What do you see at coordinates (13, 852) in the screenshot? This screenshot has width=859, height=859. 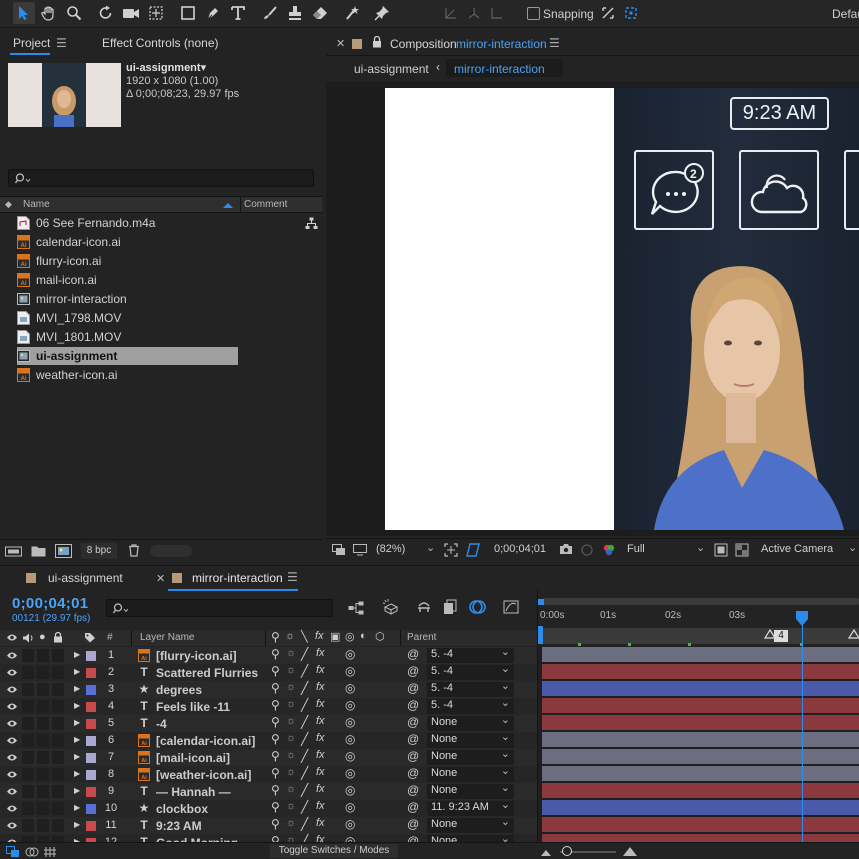 I see `layer-switches-icon` at bounding box center [13, 852].